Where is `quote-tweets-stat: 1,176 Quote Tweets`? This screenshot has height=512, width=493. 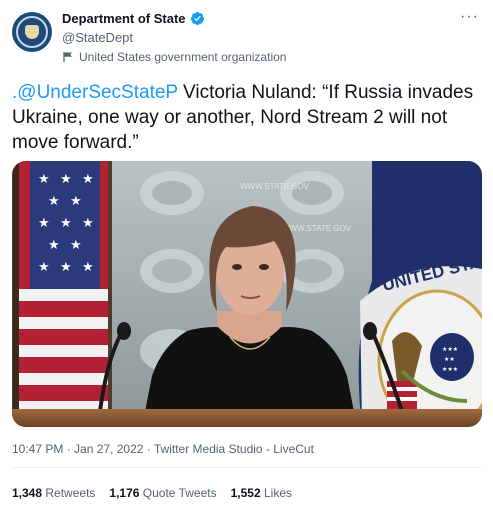
quote-tweets-stat: 1,176 Quote Tweets is located at coordinates (162, 493).